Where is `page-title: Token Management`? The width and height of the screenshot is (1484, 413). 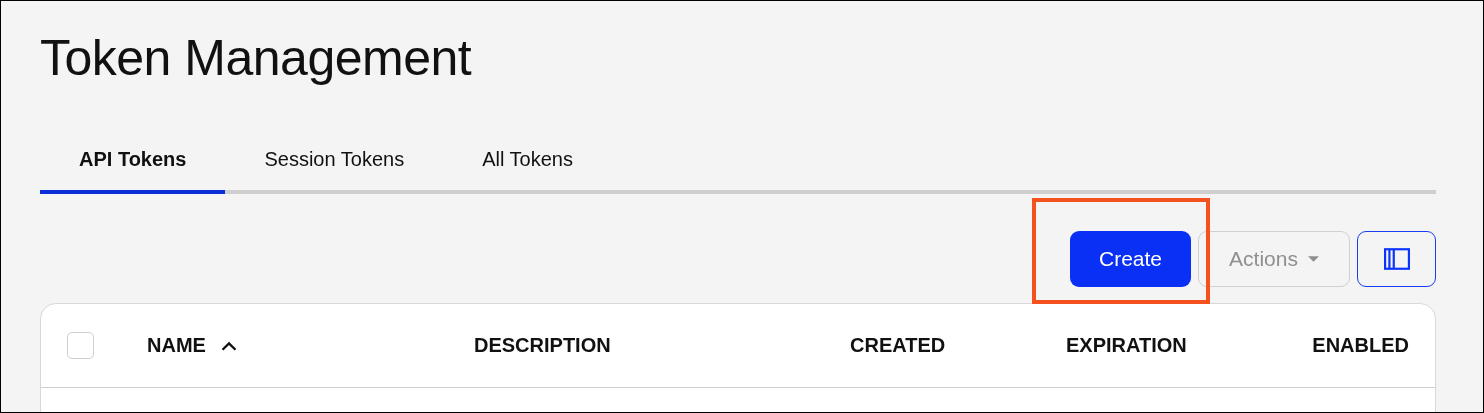 page-title: Token Management is located at coordinates (256, 58).